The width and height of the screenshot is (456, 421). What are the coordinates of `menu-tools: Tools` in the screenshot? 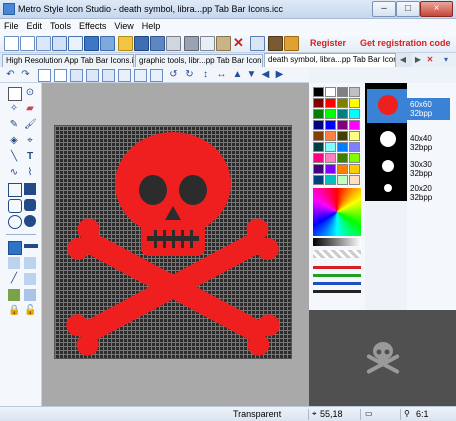 It's located at (60, 26).